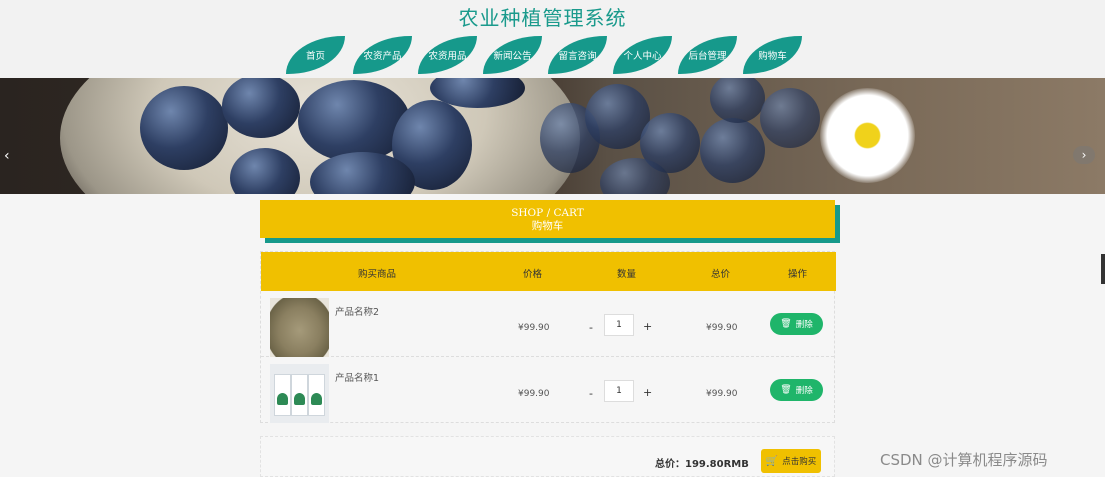 Image resolution: width=1105 pixels, height=477 pixels. Describe the element at coordinates (798, 274) in the screenshot. I see `column-header-actions: 操作` at that location.